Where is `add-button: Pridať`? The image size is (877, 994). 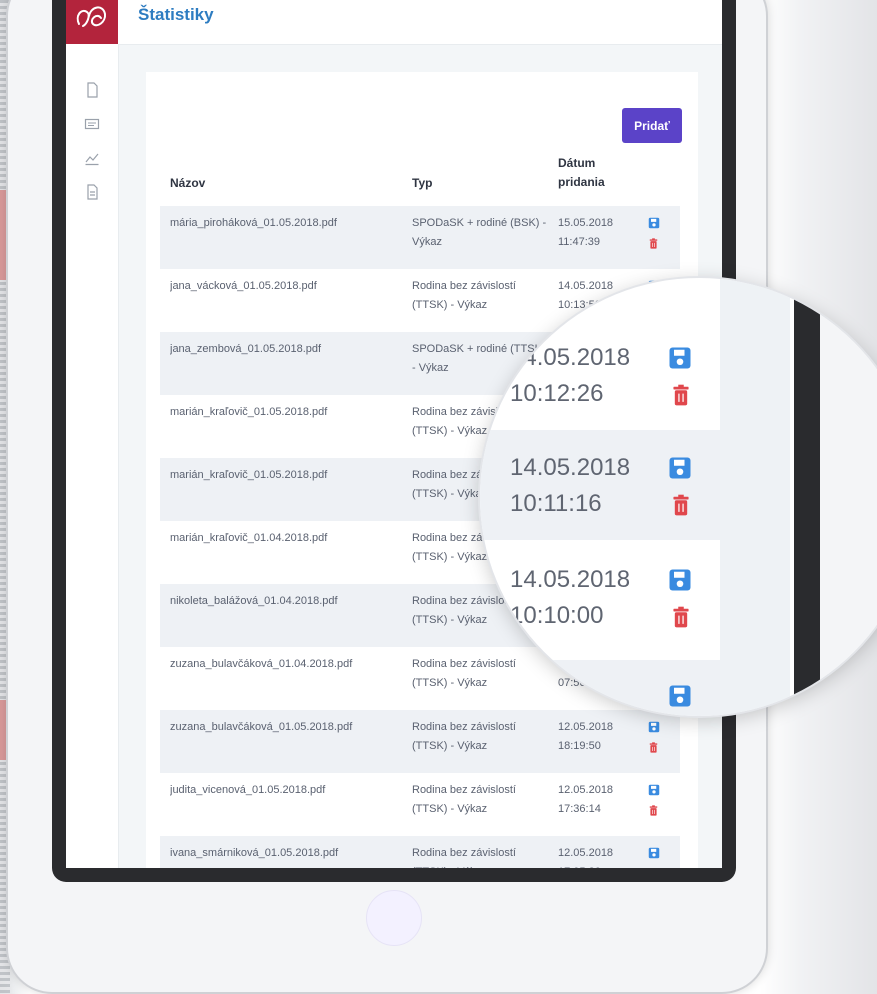 add-button: Pridať is located at coordinates (652, 125).